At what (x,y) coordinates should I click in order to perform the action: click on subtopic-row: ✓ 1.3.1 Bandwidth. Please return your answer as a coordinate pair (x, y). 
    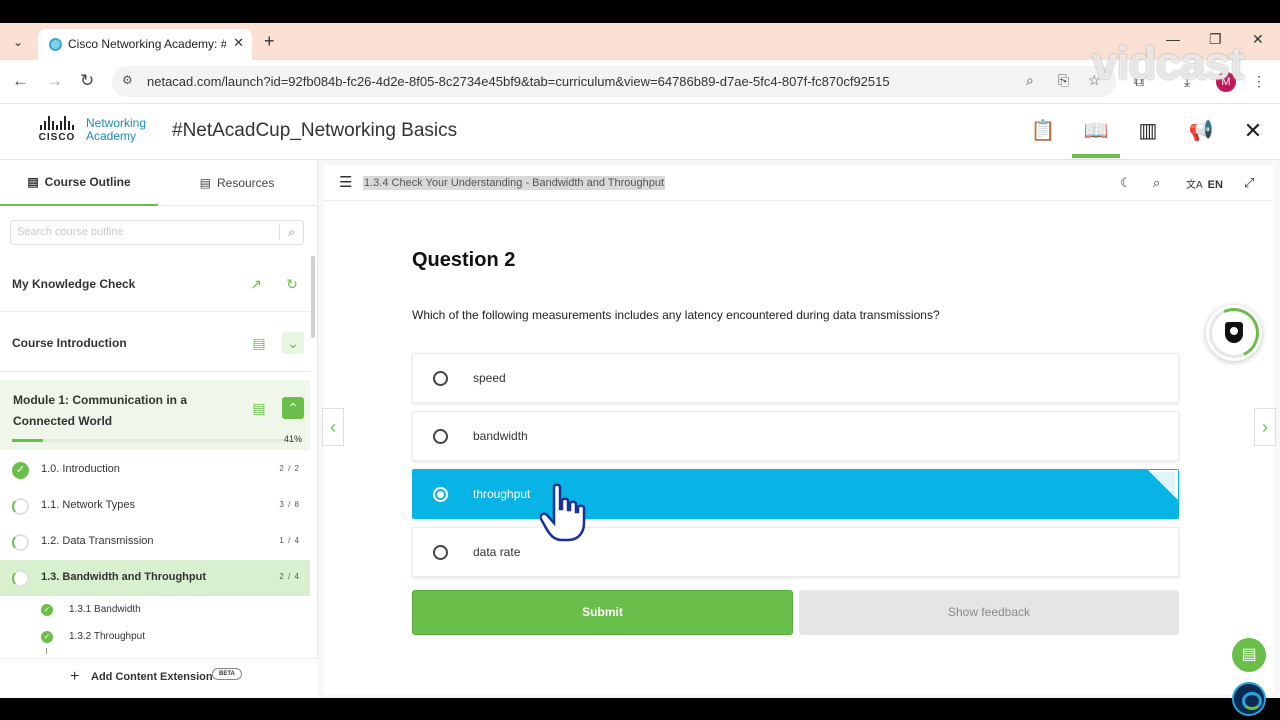
    Looking at the image, I should click on (155, 610).